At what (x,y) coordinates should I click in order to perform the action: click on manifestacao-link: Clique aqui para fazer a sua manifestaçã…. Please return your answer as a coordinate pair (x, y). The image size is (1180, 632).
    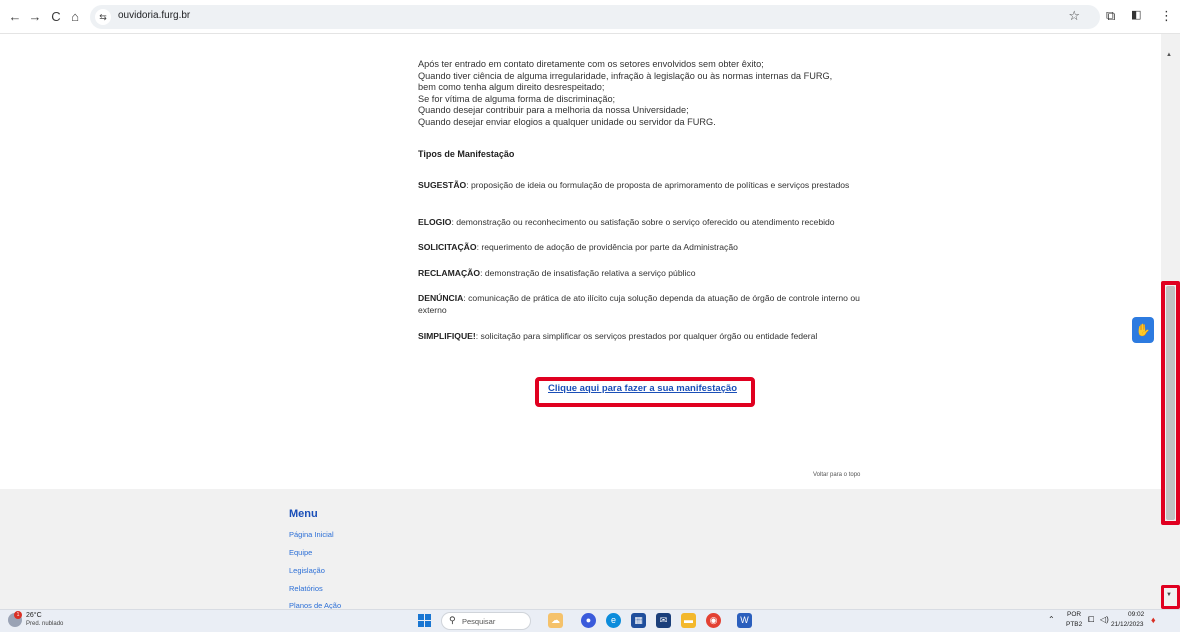
    Looking at the image, I should click on (642, 388).